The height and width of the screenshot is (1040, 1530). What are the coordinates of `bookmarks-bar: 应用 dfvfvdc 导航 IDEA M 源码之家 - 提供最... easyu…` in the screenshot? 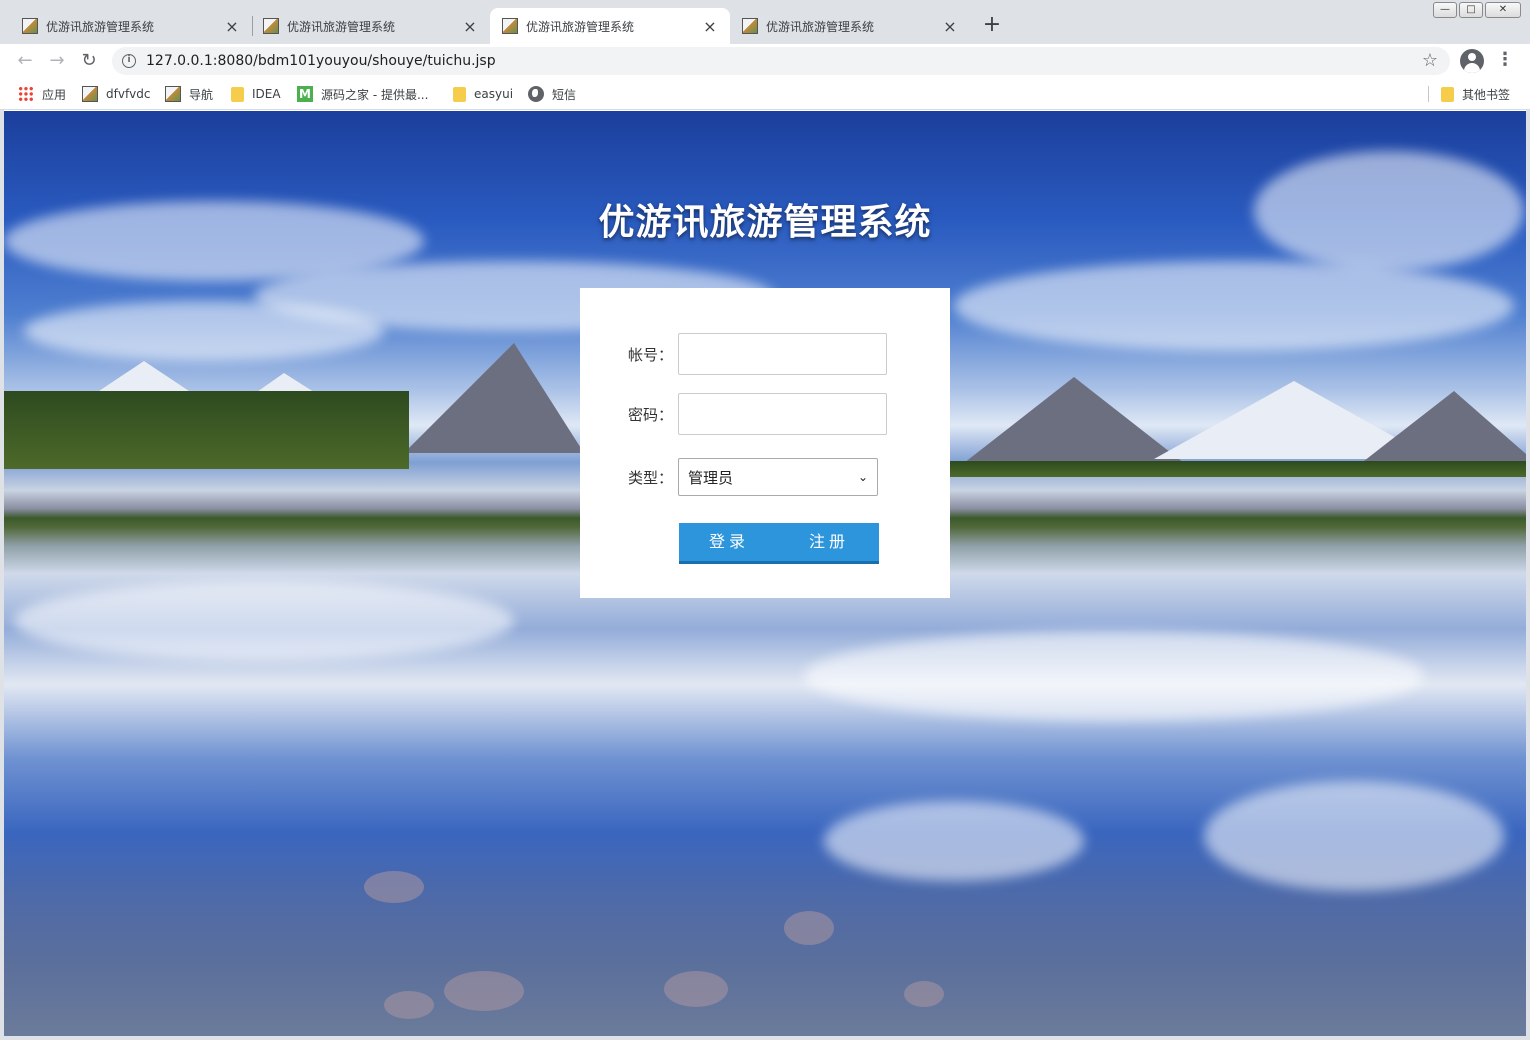 It's located at (765, 94).